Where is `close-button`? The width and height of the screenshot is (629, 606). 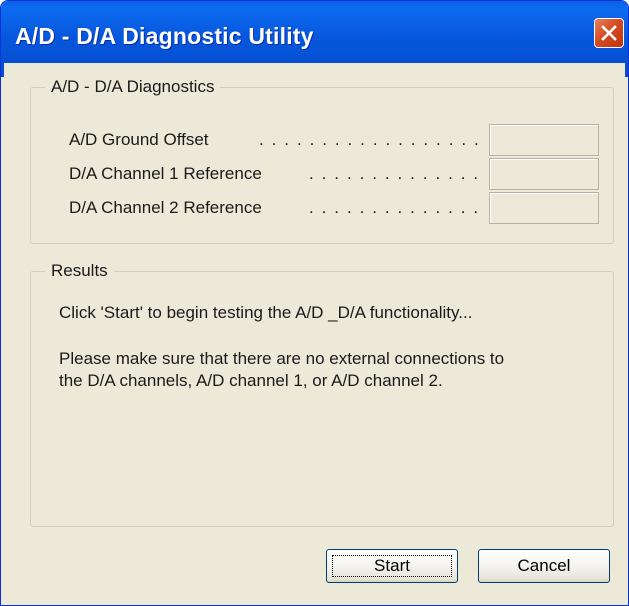 close-button is located at coordinates (609, 33).